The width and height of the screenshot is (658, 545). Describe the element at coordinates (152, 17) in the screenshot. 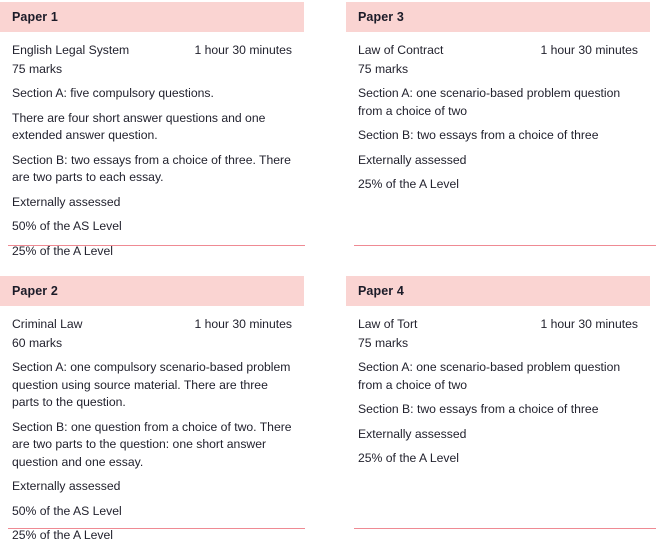

I see `paper-card-header: Paper 1` at that location.